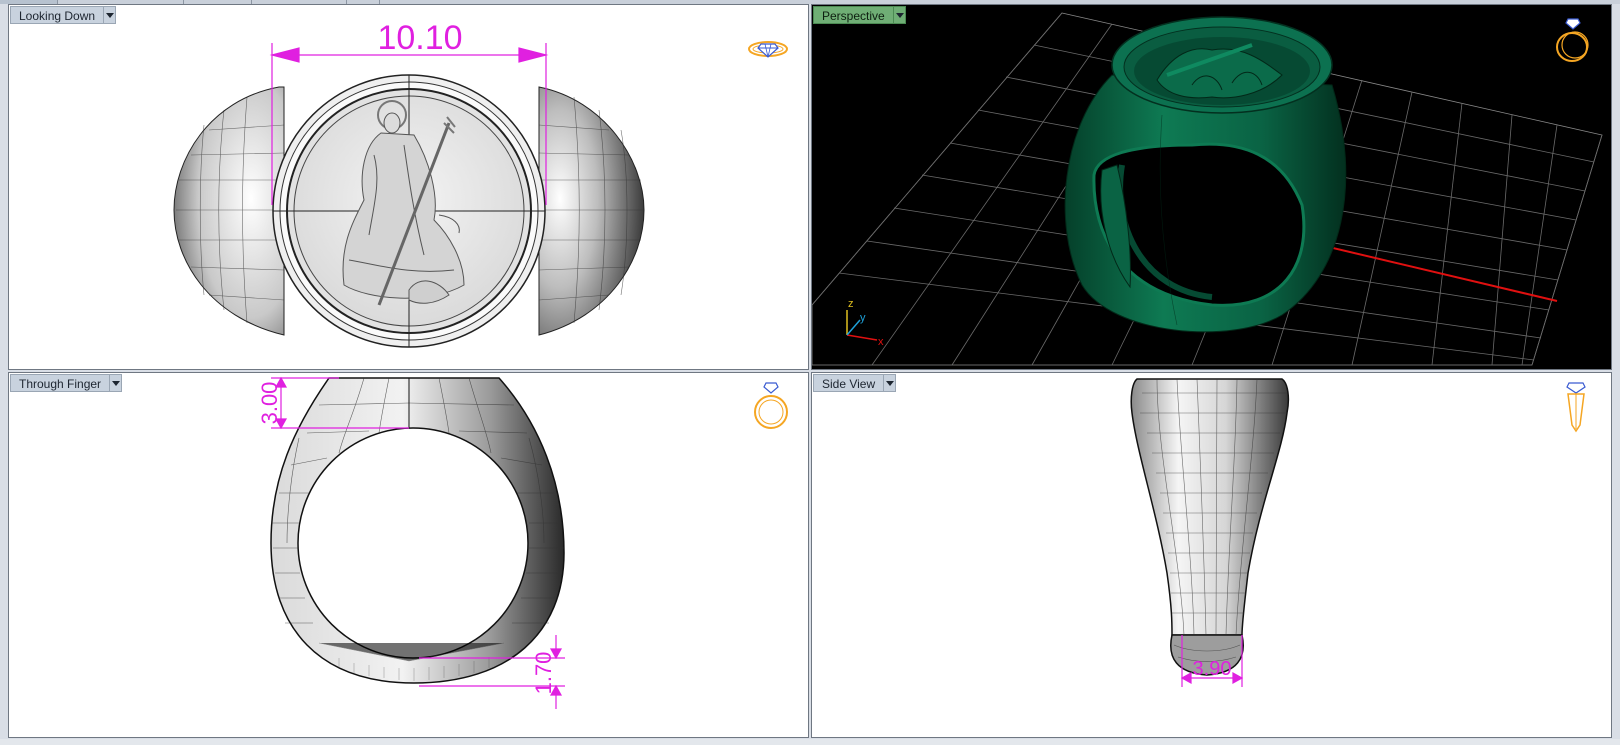 The height and width of the screenshot is (745, 1620). What do you see at coordinates (269, 403) in the screenshot?
I see `dimension-top-label: 3.00` at bounding box center [269, 403].